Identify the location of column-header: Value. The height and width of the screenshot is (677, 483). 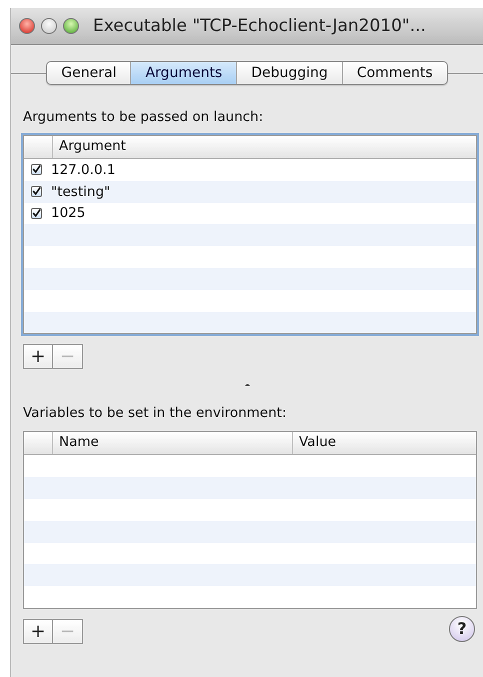
(384, 443).